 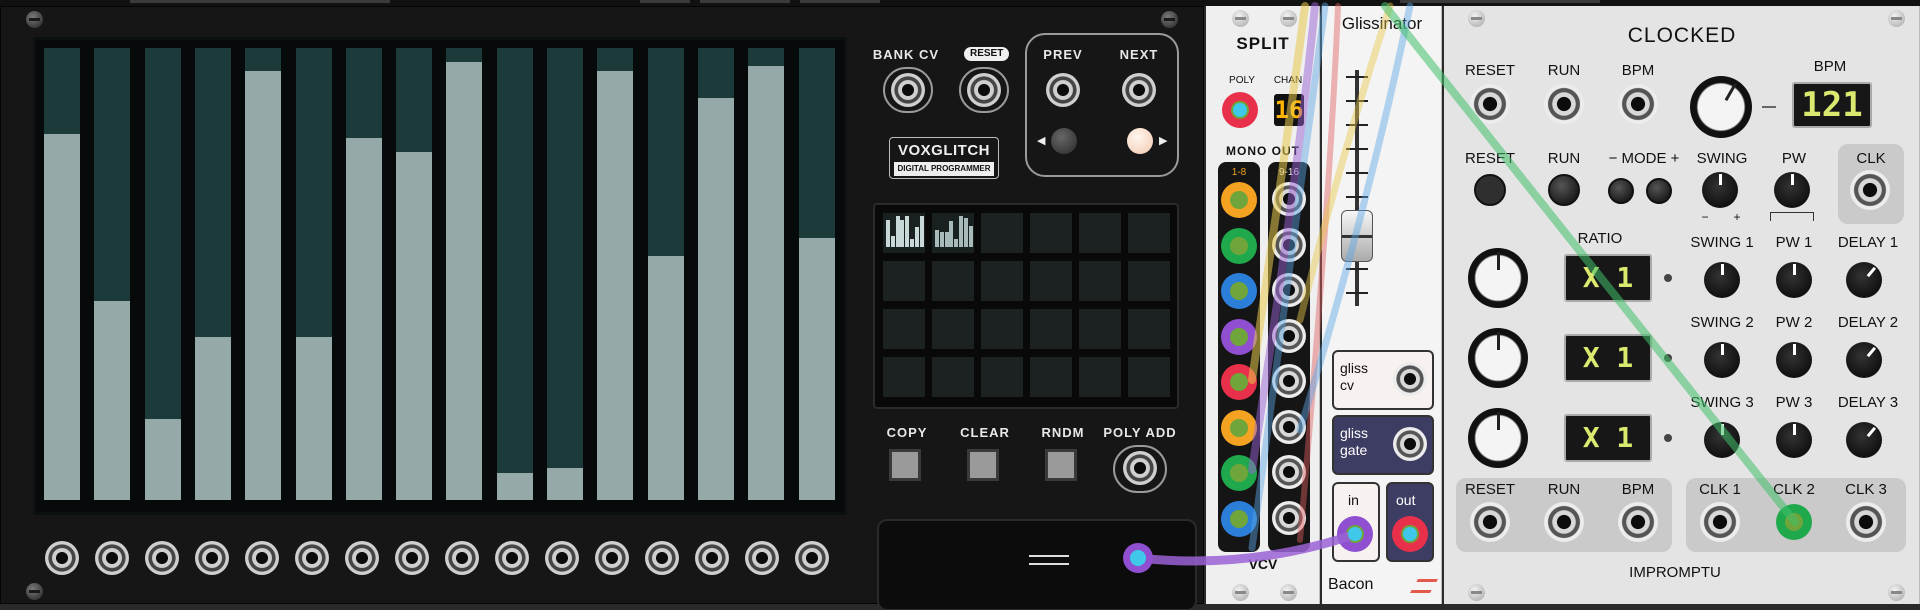 What do you see at coordinates (1720, 522) in the screenshot?
I see `clk1-output-jack` at bounding box center [1720, 522].